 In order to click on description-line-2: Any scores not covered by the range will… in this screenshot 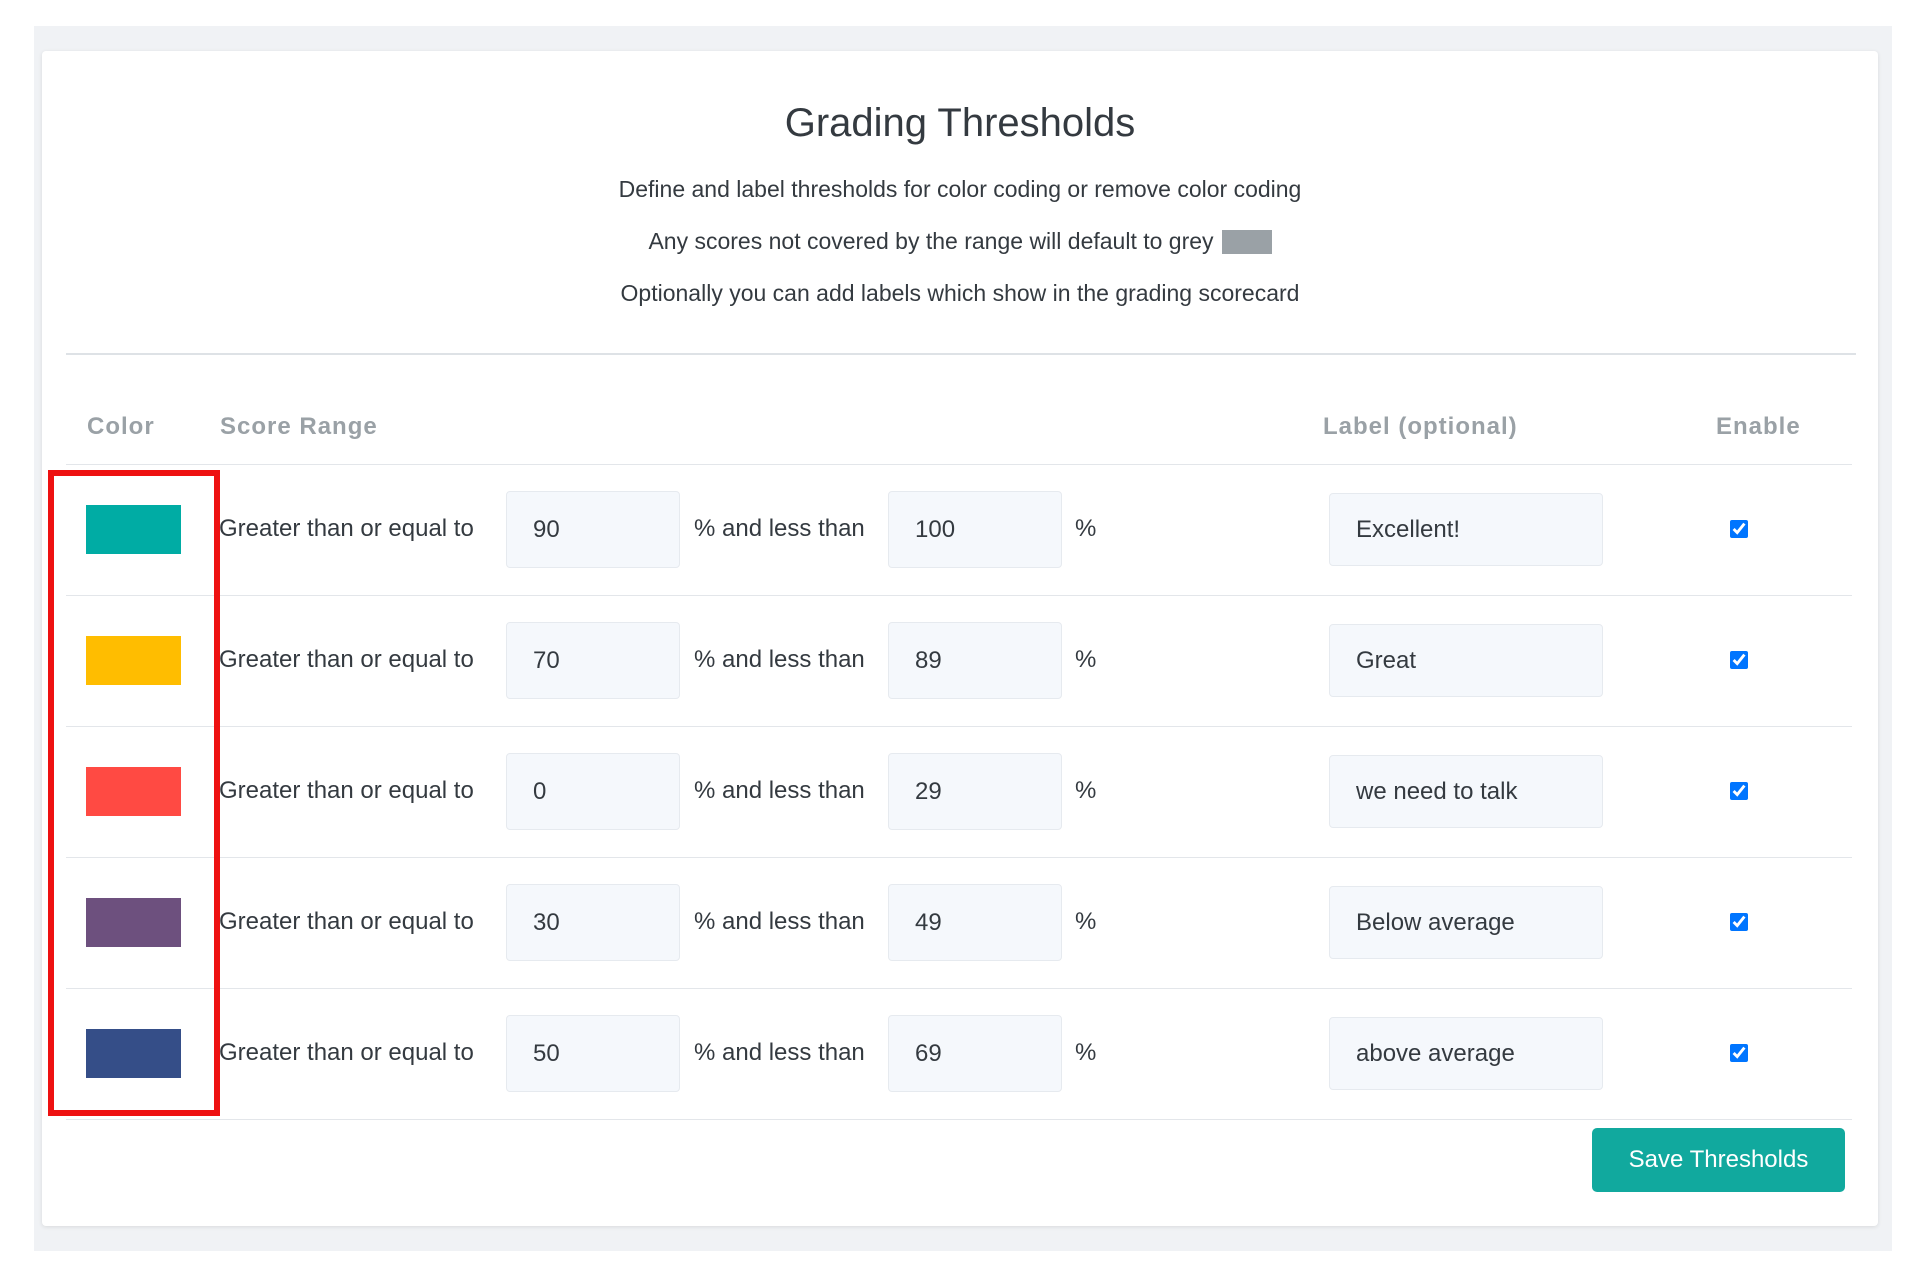, I will do `click(960, 241)`.